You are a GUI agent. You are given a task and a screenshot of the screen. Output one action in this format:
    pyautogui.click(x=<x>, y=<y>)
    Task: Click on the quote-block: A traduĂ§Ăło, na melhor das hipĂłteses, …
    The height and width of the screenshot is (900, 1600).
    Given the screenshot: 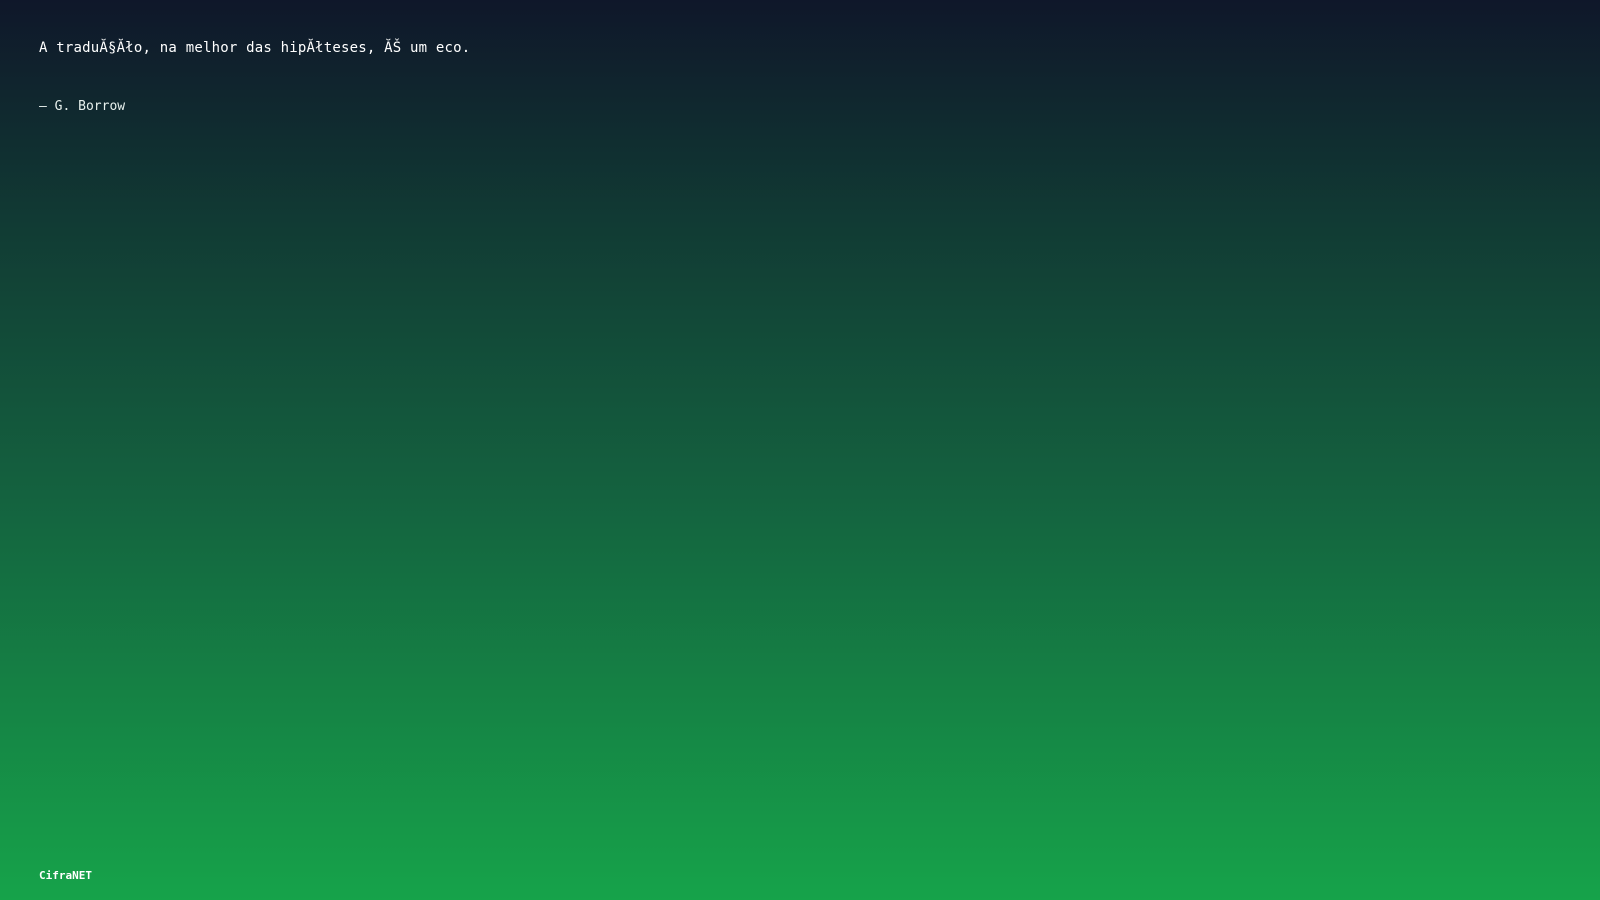 What is the action you would take?
    pyautogui.click(x=739, y=77)
    